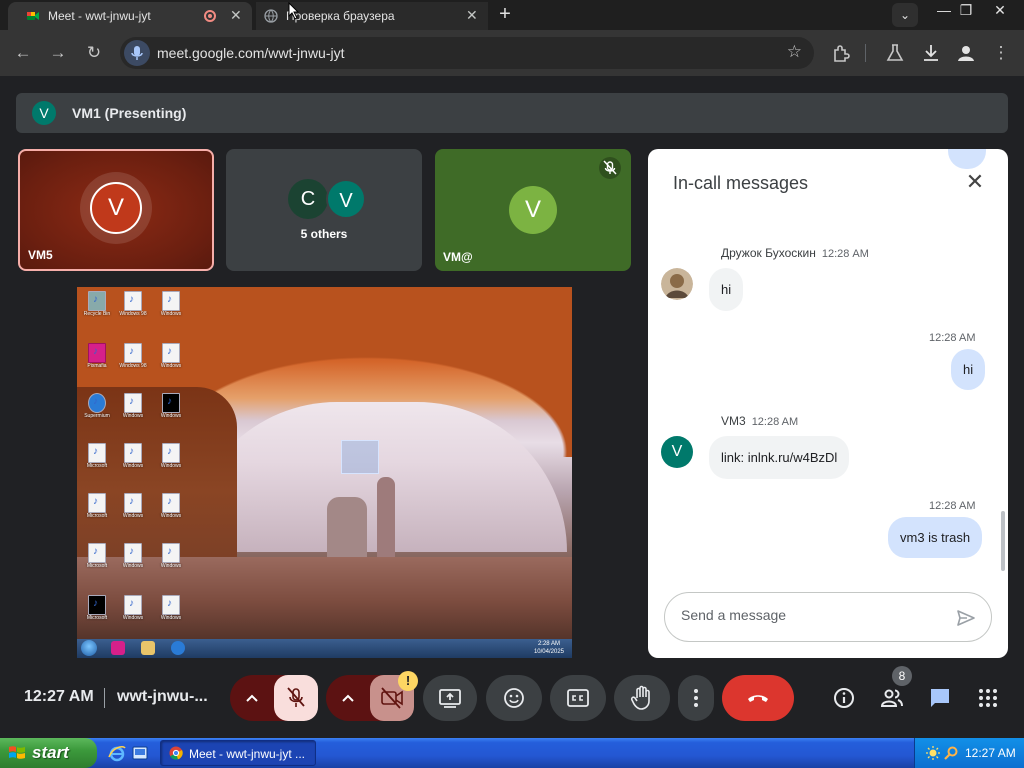 The width and height of the screenshot is (1024, 768). What do you see at coordinates (548, 644) in the screenshot?
I see `shared-screen-time: 2:28 AM` at bounding box center [548, 644].